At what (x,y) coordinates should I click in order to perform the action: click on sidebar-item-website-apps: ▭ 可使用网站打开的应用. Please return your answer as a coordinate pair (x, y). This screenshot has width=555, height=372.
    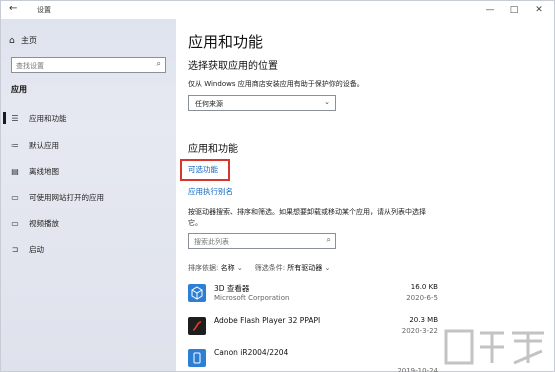
    Looking at the image, I should click on (88, 197).